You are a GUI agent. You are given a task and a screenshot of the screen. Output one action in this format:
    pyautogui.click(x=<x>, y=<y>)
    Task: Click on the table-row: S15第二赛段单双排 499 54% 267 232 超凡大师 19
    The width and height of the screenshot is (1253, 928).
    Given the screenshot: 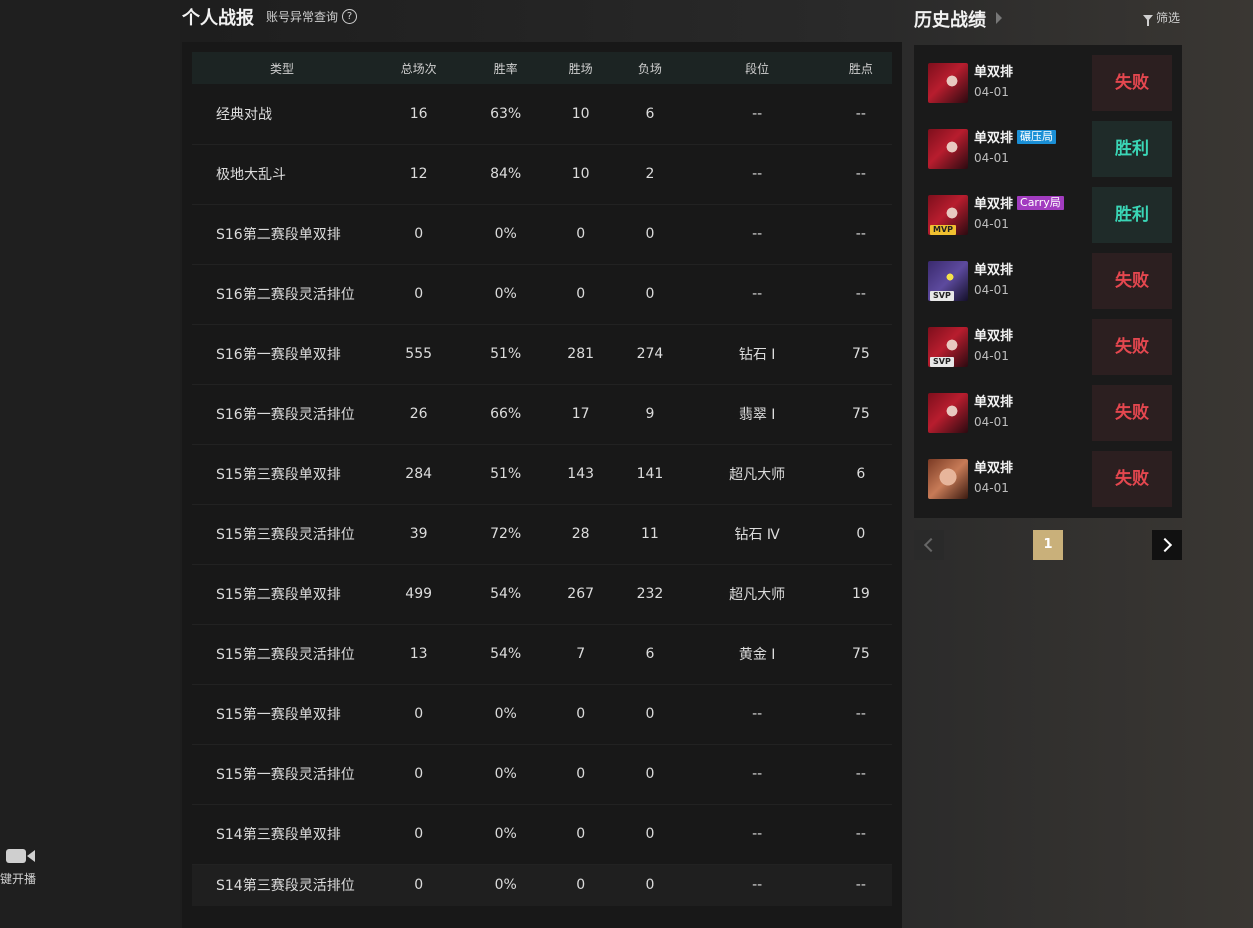 What is the action you would take?
    pyautogui.click(x=542, y=594)
    